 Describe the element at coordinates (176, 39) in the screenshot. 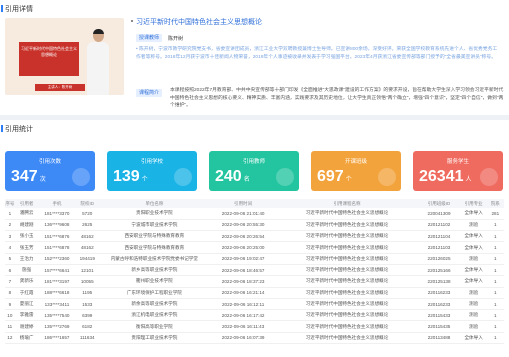

I see `lecturer-name: 陈开树` at that location.